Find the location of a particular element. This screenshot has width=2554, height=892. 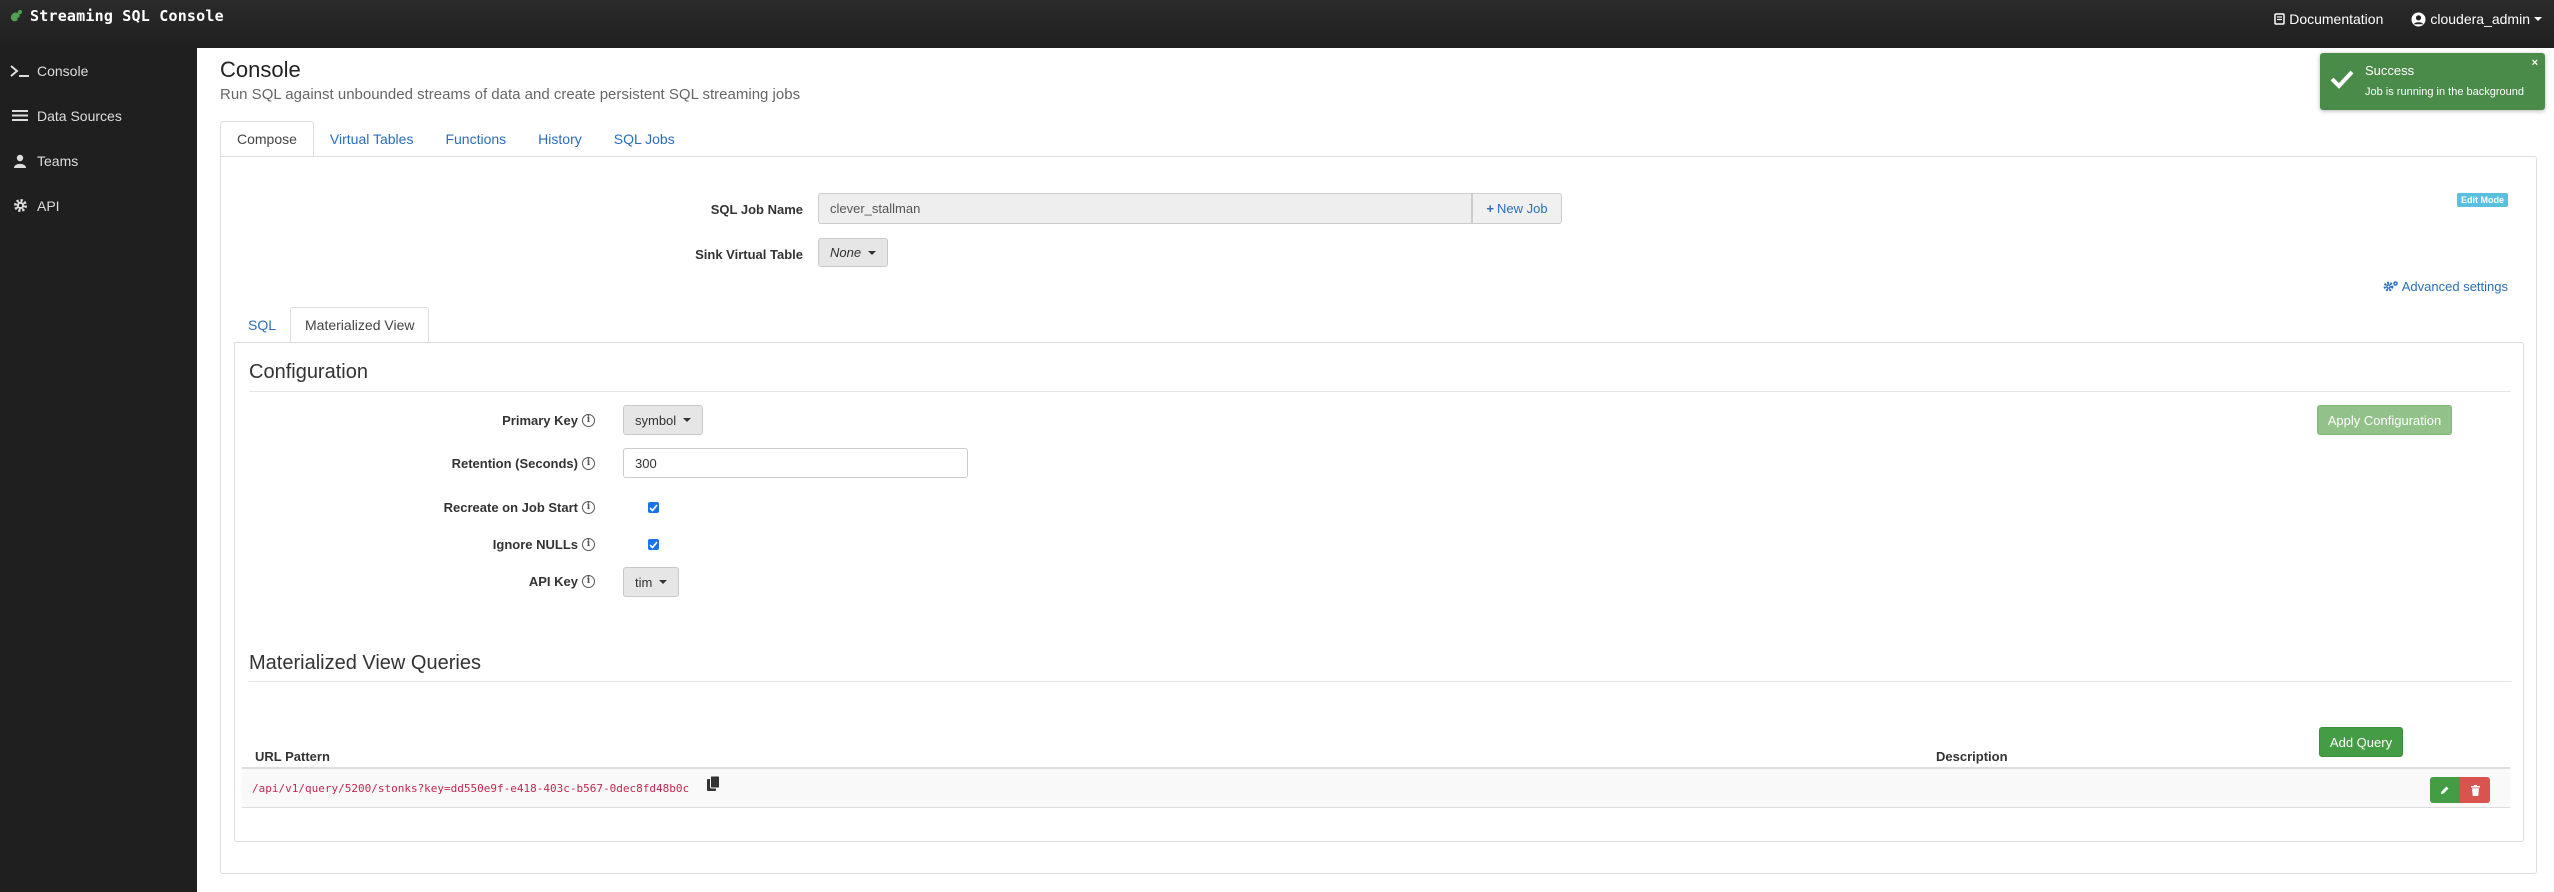

brand: Streaming SQL Console is located at coordinates (116, 16).